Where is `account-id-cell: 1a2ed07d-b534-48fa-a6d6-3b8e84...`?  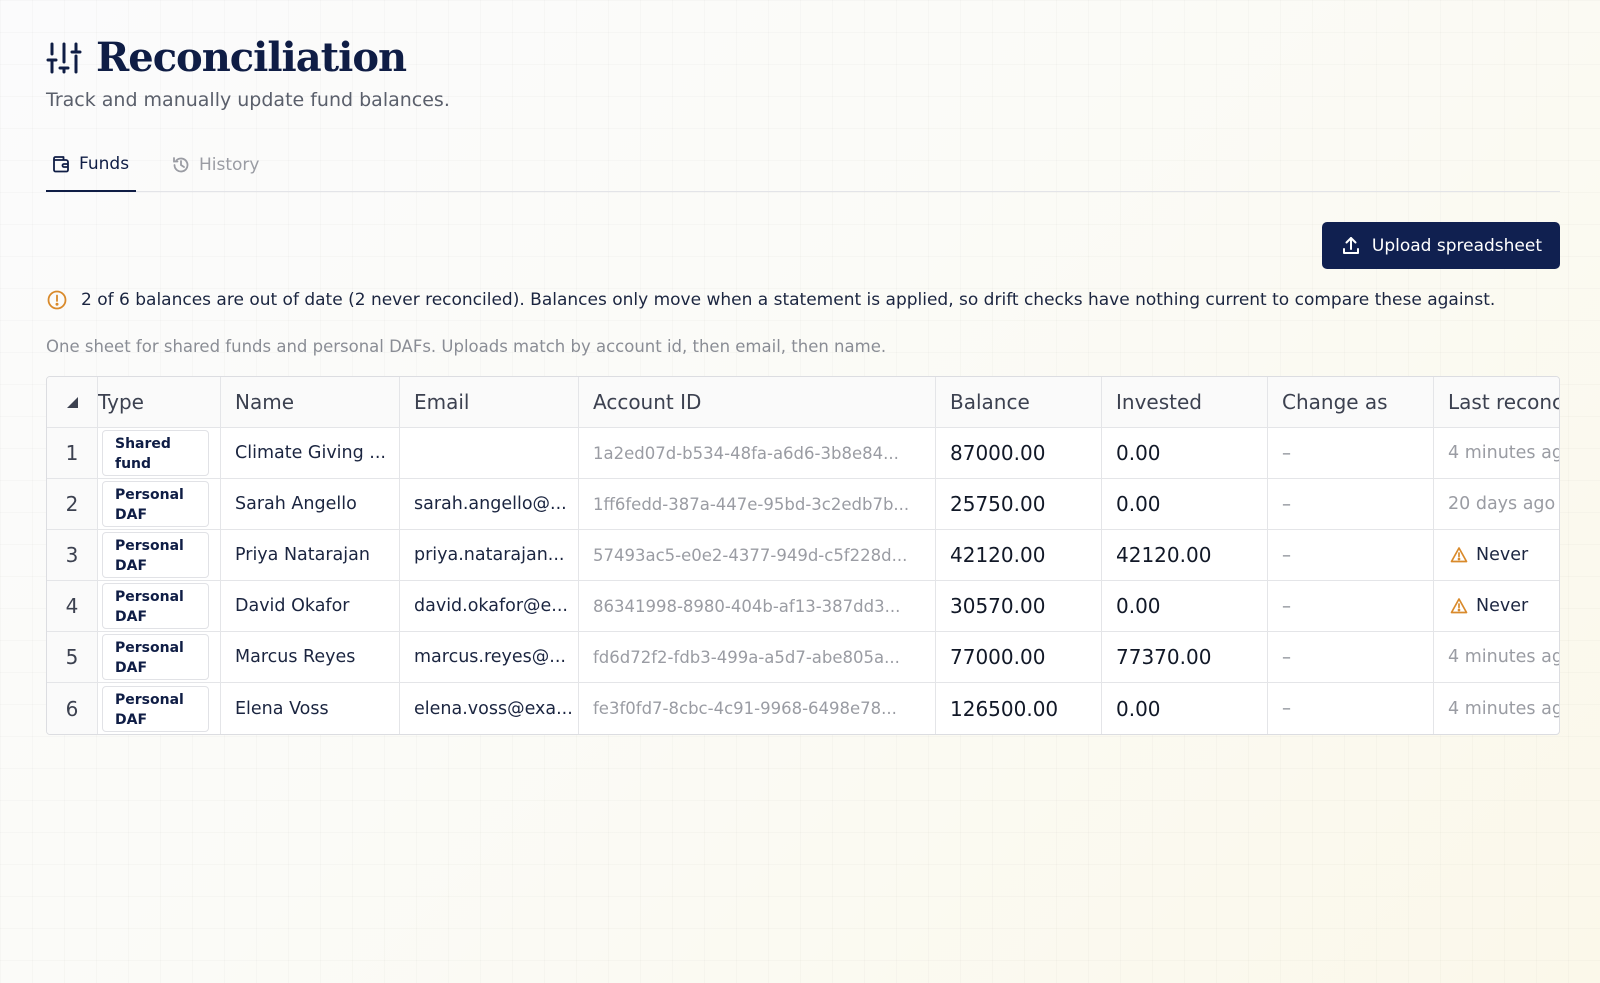 account-id-cell: 1a2ed07d-b534-48fa-a6d6-3b8e84... is located at coordinates (757, 453).